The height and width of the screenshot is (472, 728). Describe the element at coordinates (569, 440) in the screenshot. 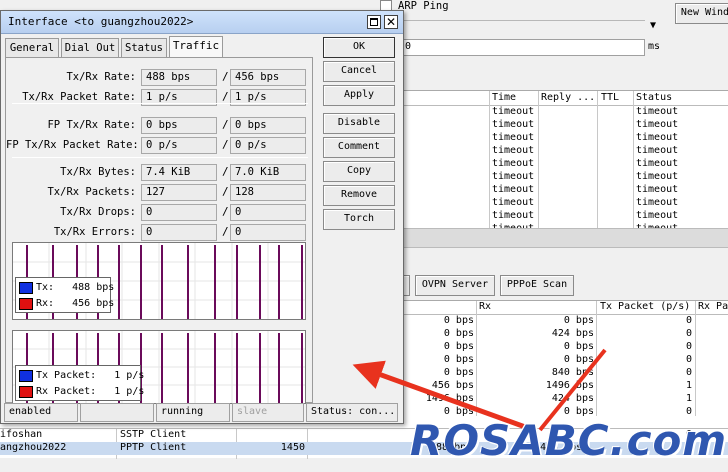

I see `watermark-logo: ROSABC.com` at that location.